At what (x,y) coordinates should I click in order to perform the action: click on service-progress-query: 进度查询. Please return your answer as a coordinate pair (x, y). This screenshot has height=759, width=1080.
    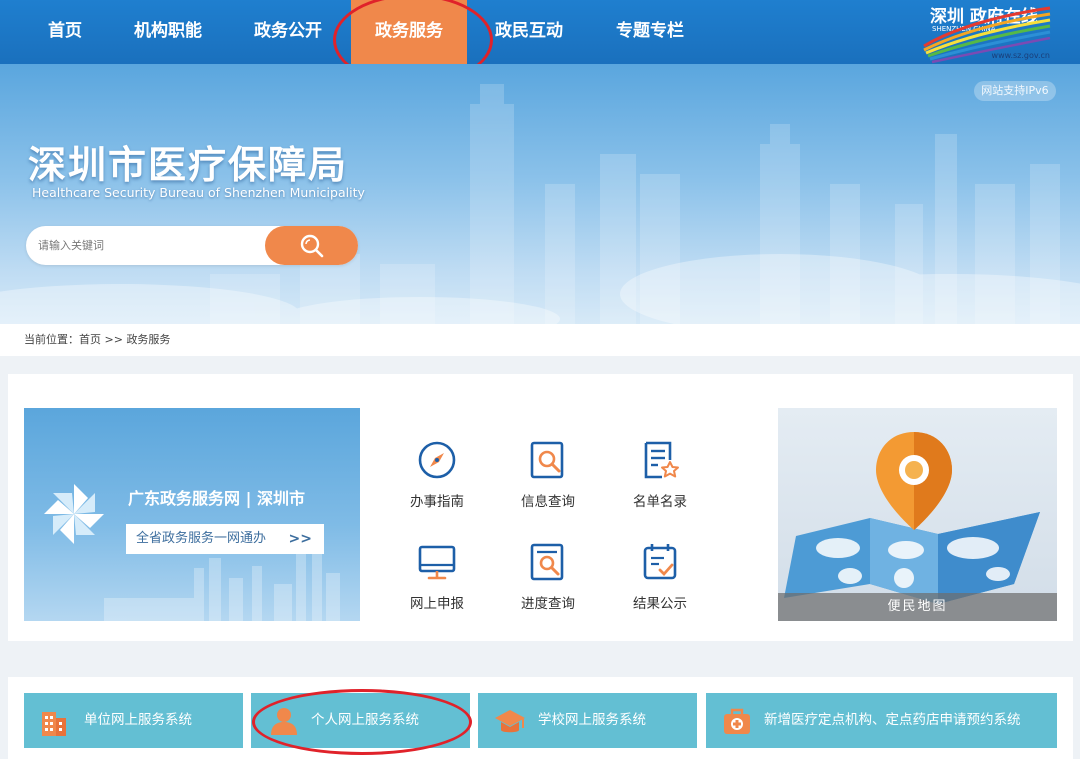
    Looking at the image, I should click on (548, 577).